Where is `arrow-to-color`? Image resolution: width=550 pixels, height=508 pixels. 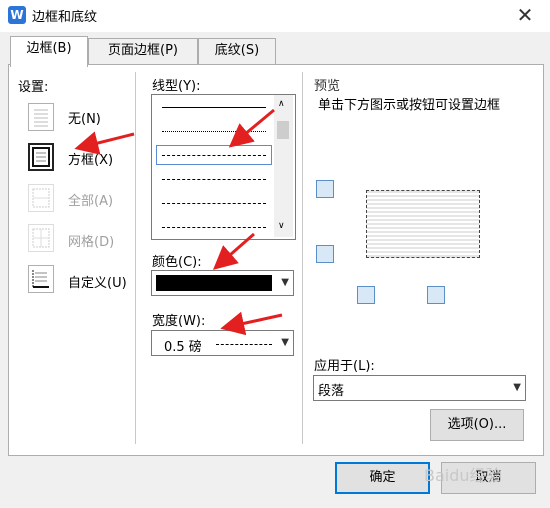 arrow-to-color is located at coordinates (233, 251).